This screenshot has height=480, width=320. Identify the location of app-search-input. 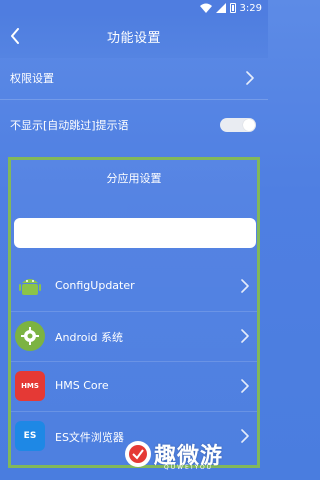
(135, 233).